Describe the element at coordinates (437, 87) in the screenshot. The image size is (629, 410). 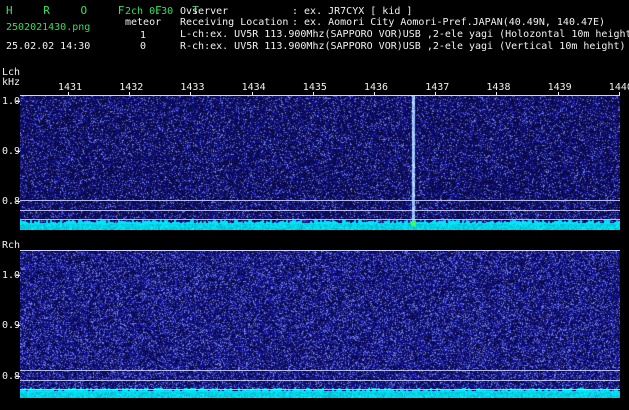
I see `x-tick-label: 1437` at that location.